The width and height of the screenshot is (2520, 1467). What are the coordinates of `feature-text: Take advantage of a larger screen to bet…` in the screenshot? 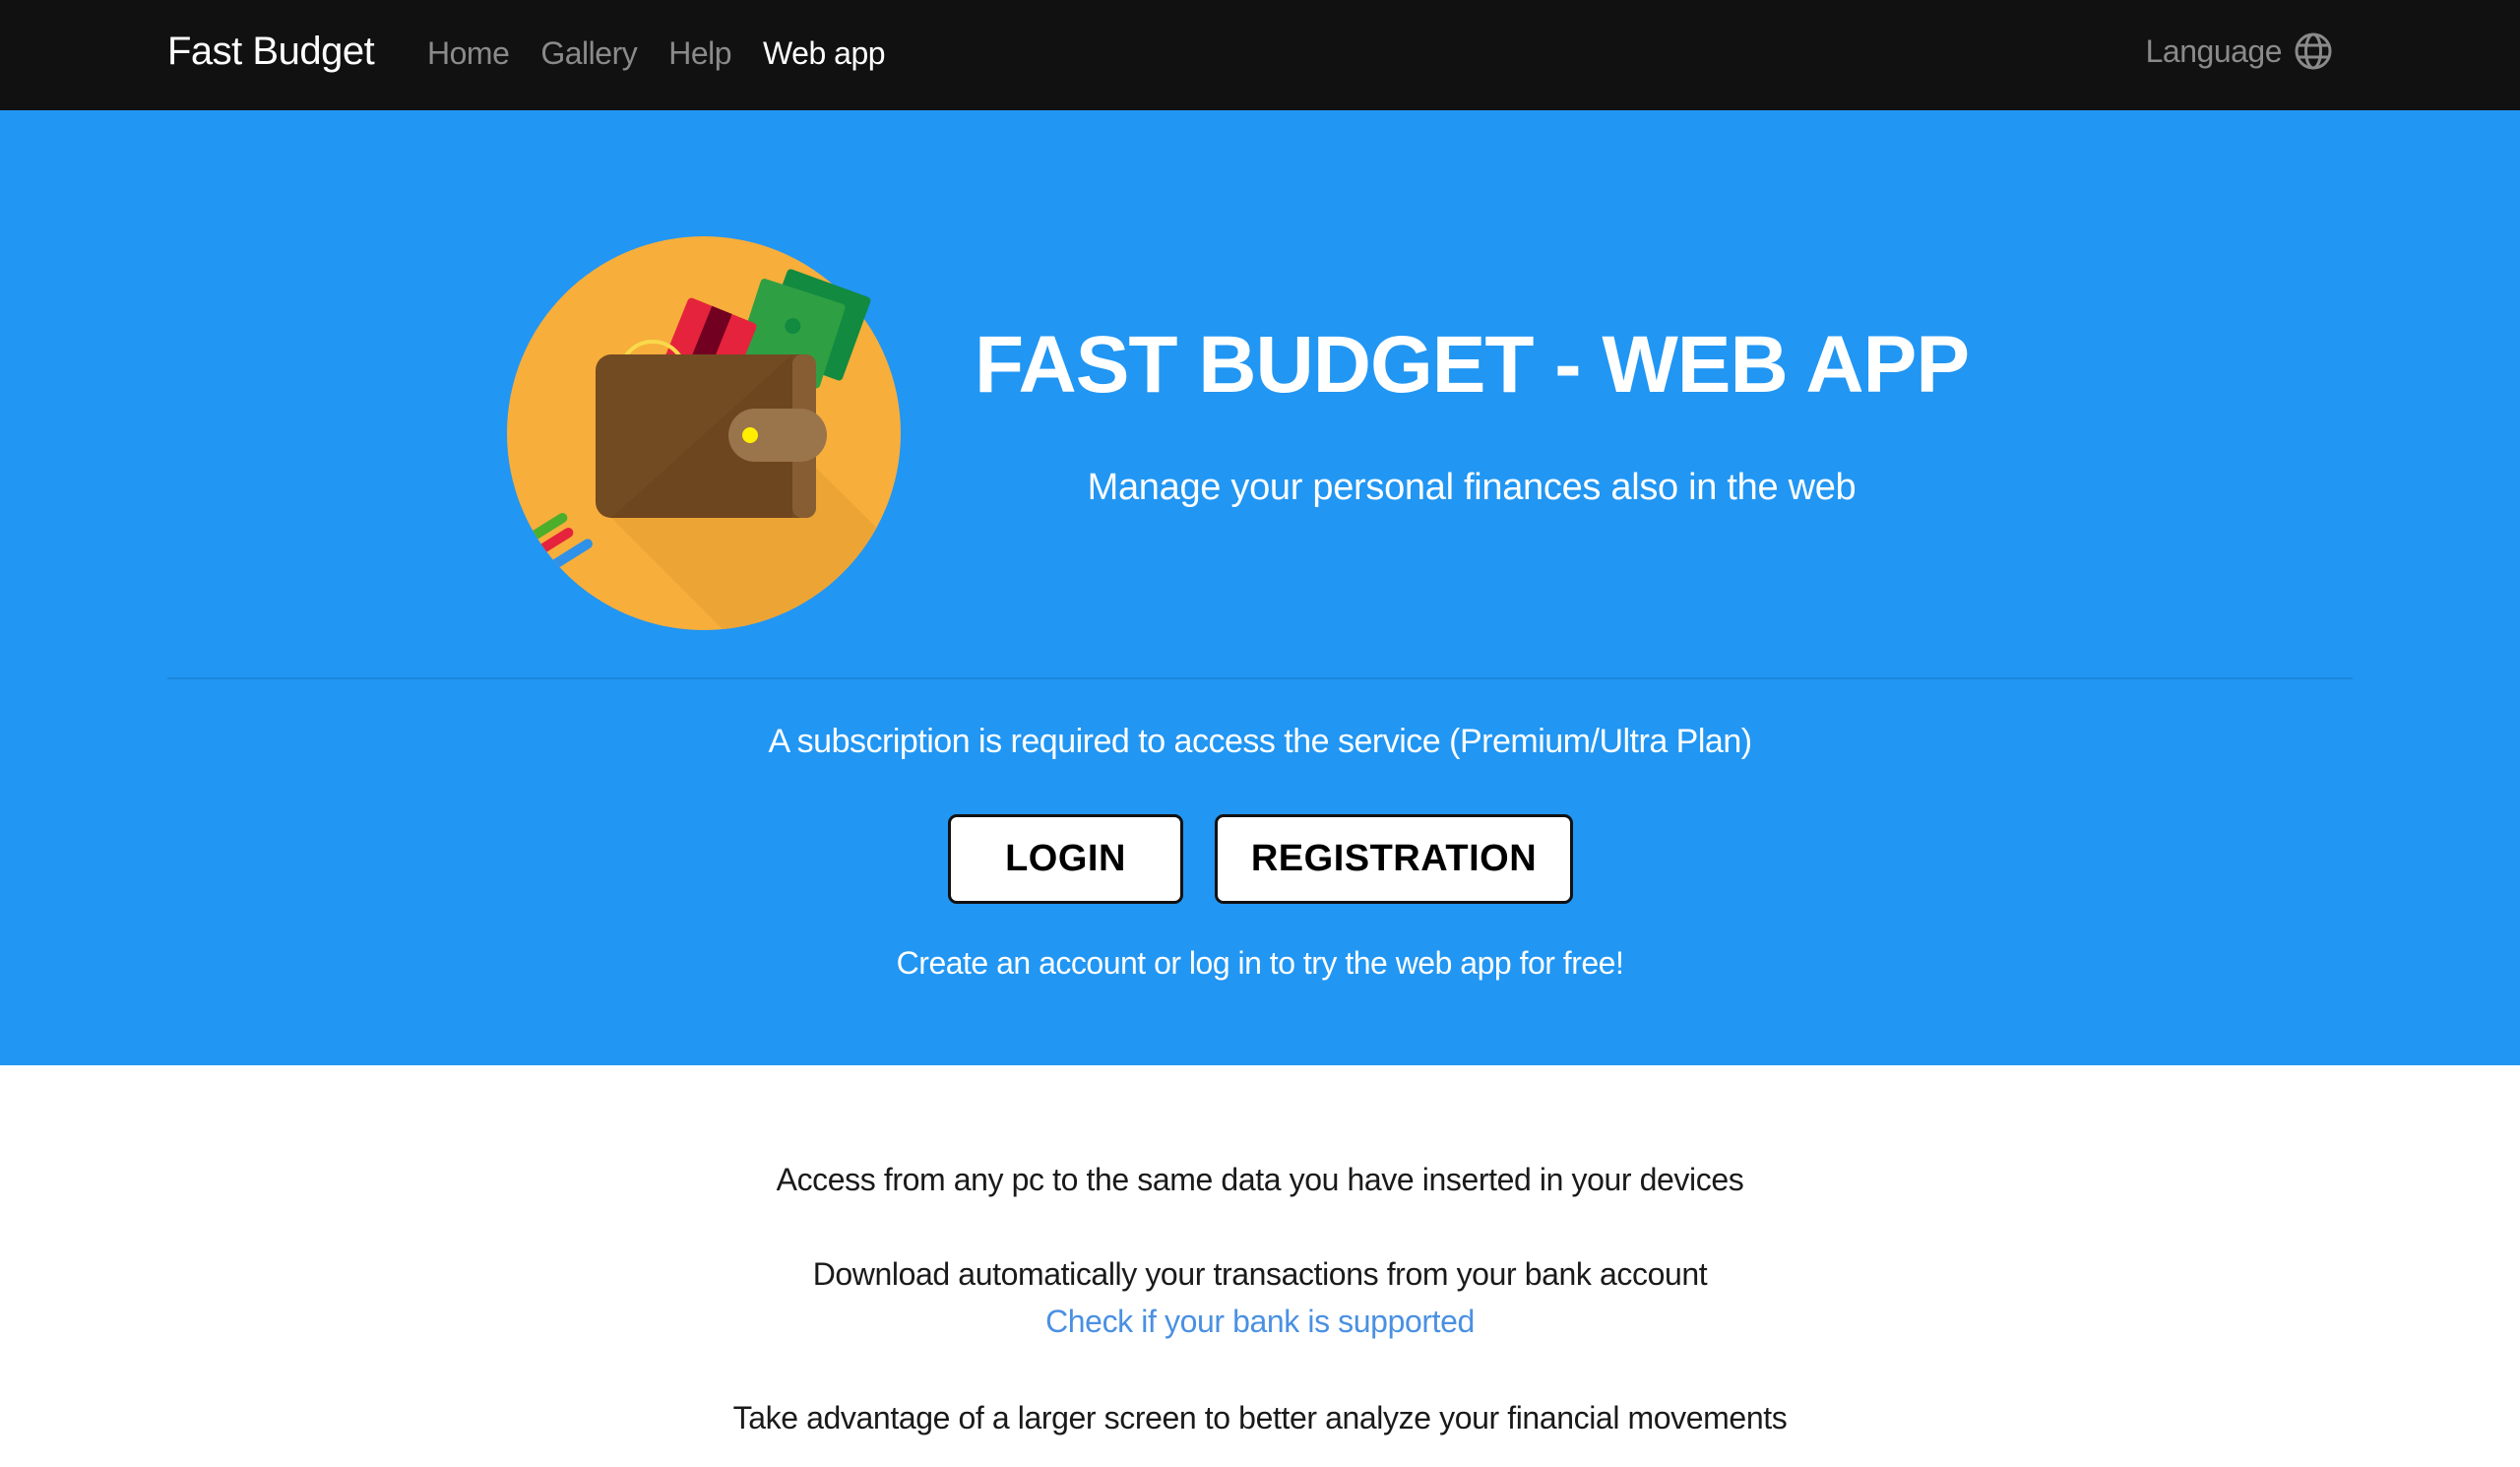 It's located at (1260, 1417).